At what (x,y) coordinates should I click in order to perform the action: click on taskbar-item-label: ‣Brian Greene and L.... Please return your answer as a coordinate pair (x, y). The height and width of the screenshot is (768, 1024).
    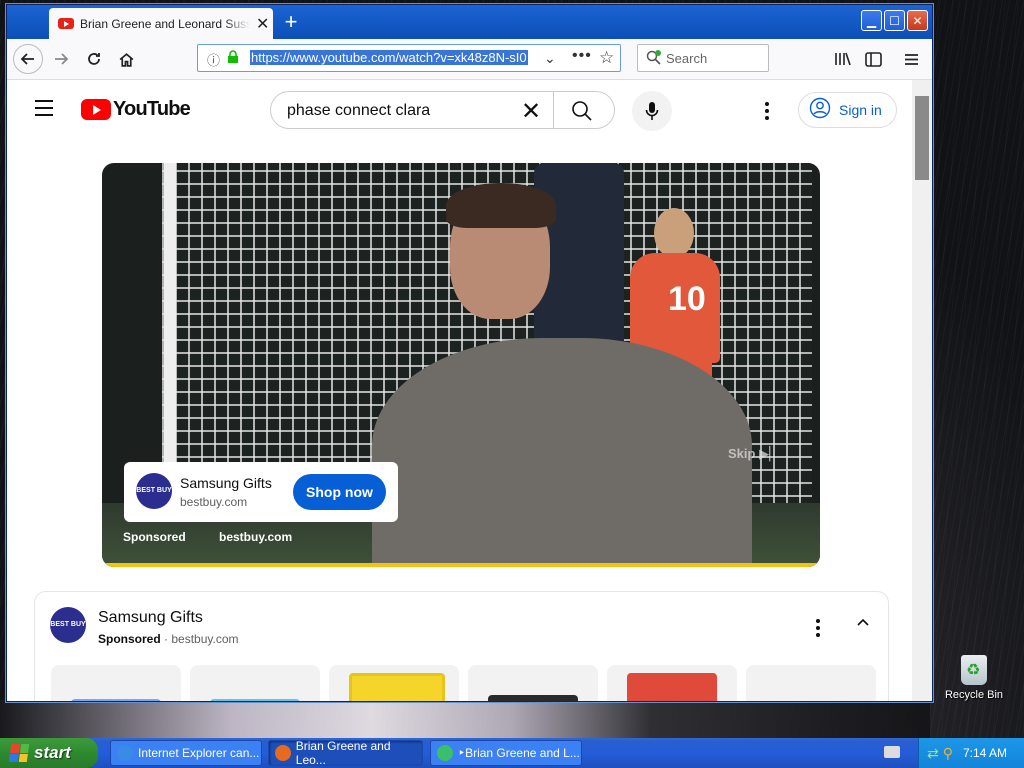
    Looking at the image, I should click on (519, 753).